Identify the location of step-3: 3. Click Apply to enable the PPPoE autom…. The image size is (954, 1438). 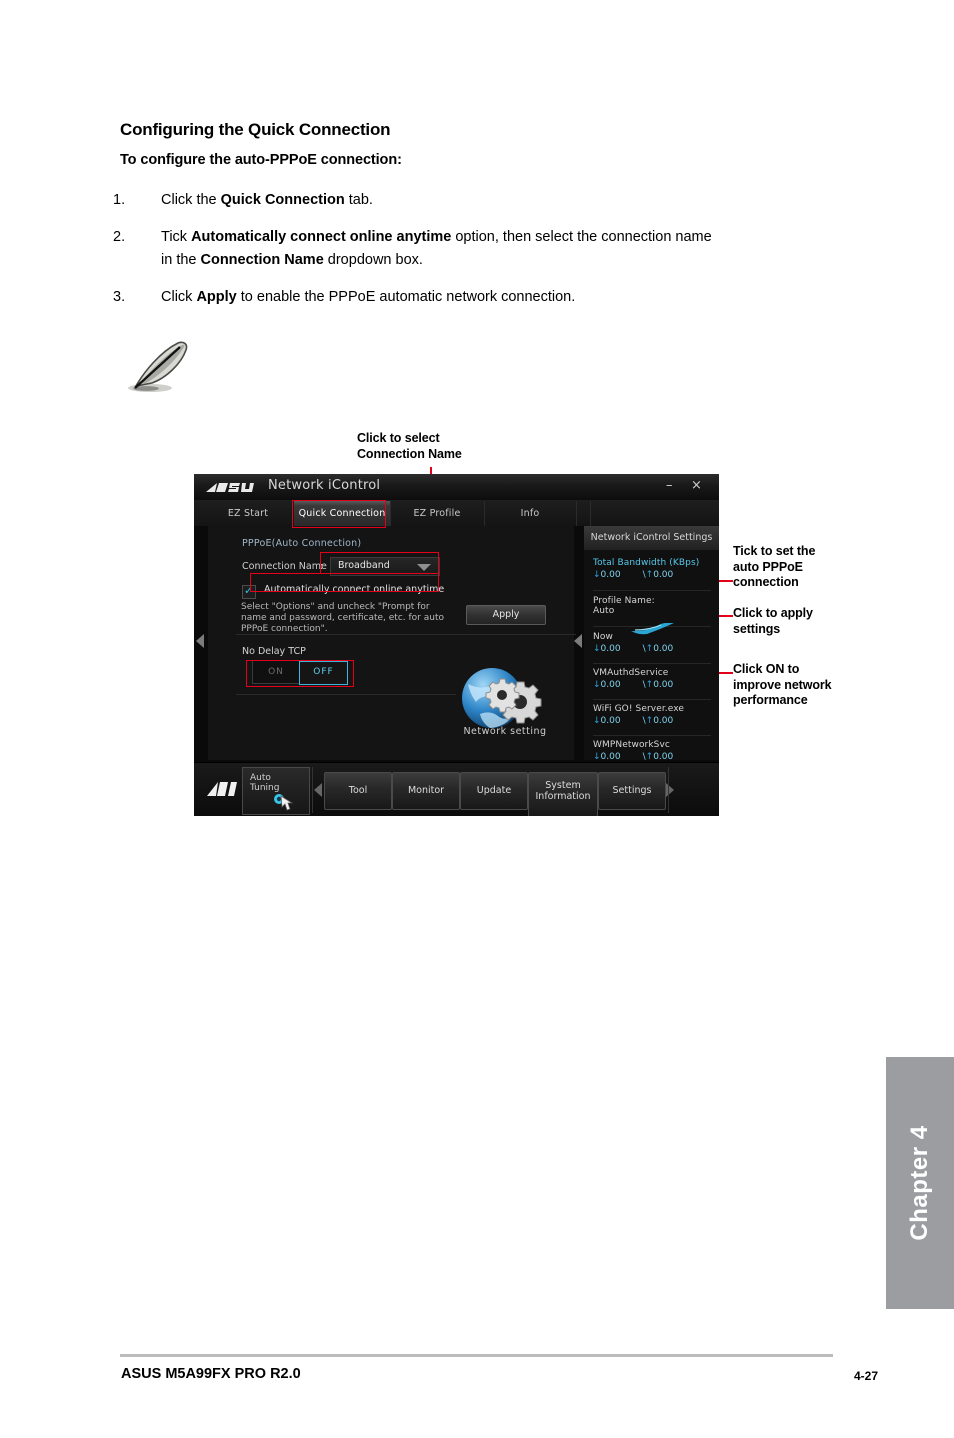
(503, 297).